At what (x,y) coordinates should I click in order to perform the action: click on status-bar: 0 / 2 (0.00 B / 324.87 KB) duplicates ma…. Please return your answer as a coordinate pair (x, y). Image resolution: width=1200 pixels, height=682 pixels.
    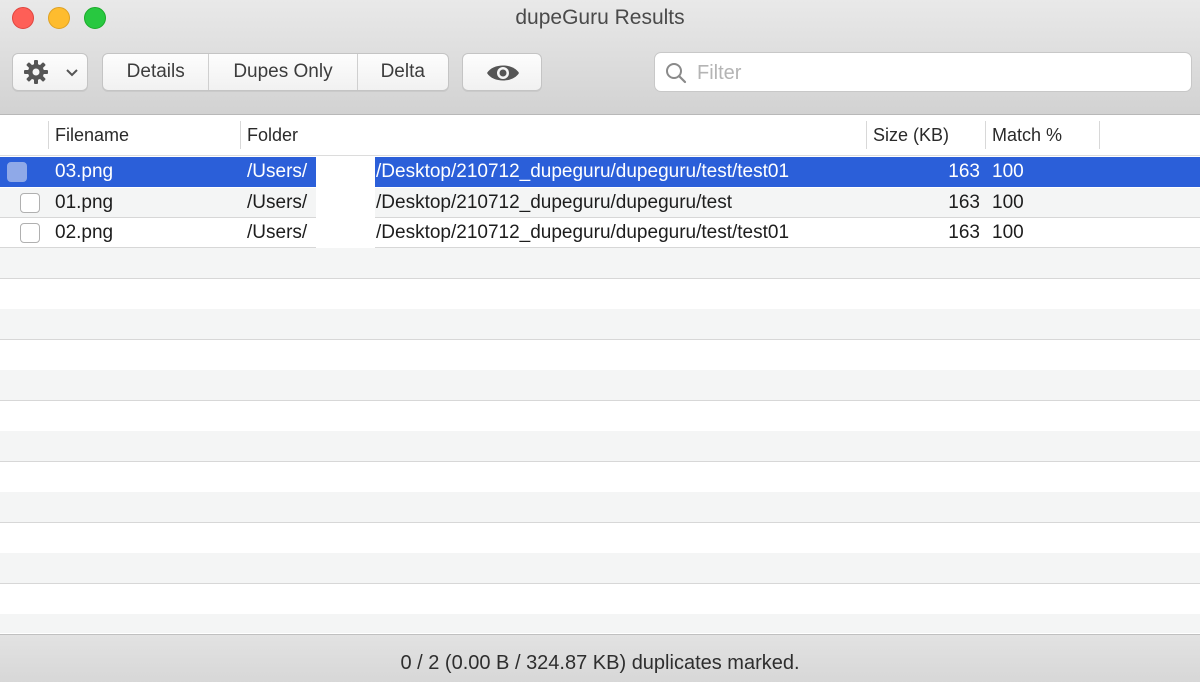
    Looking at the image, I should click on (600, 658).